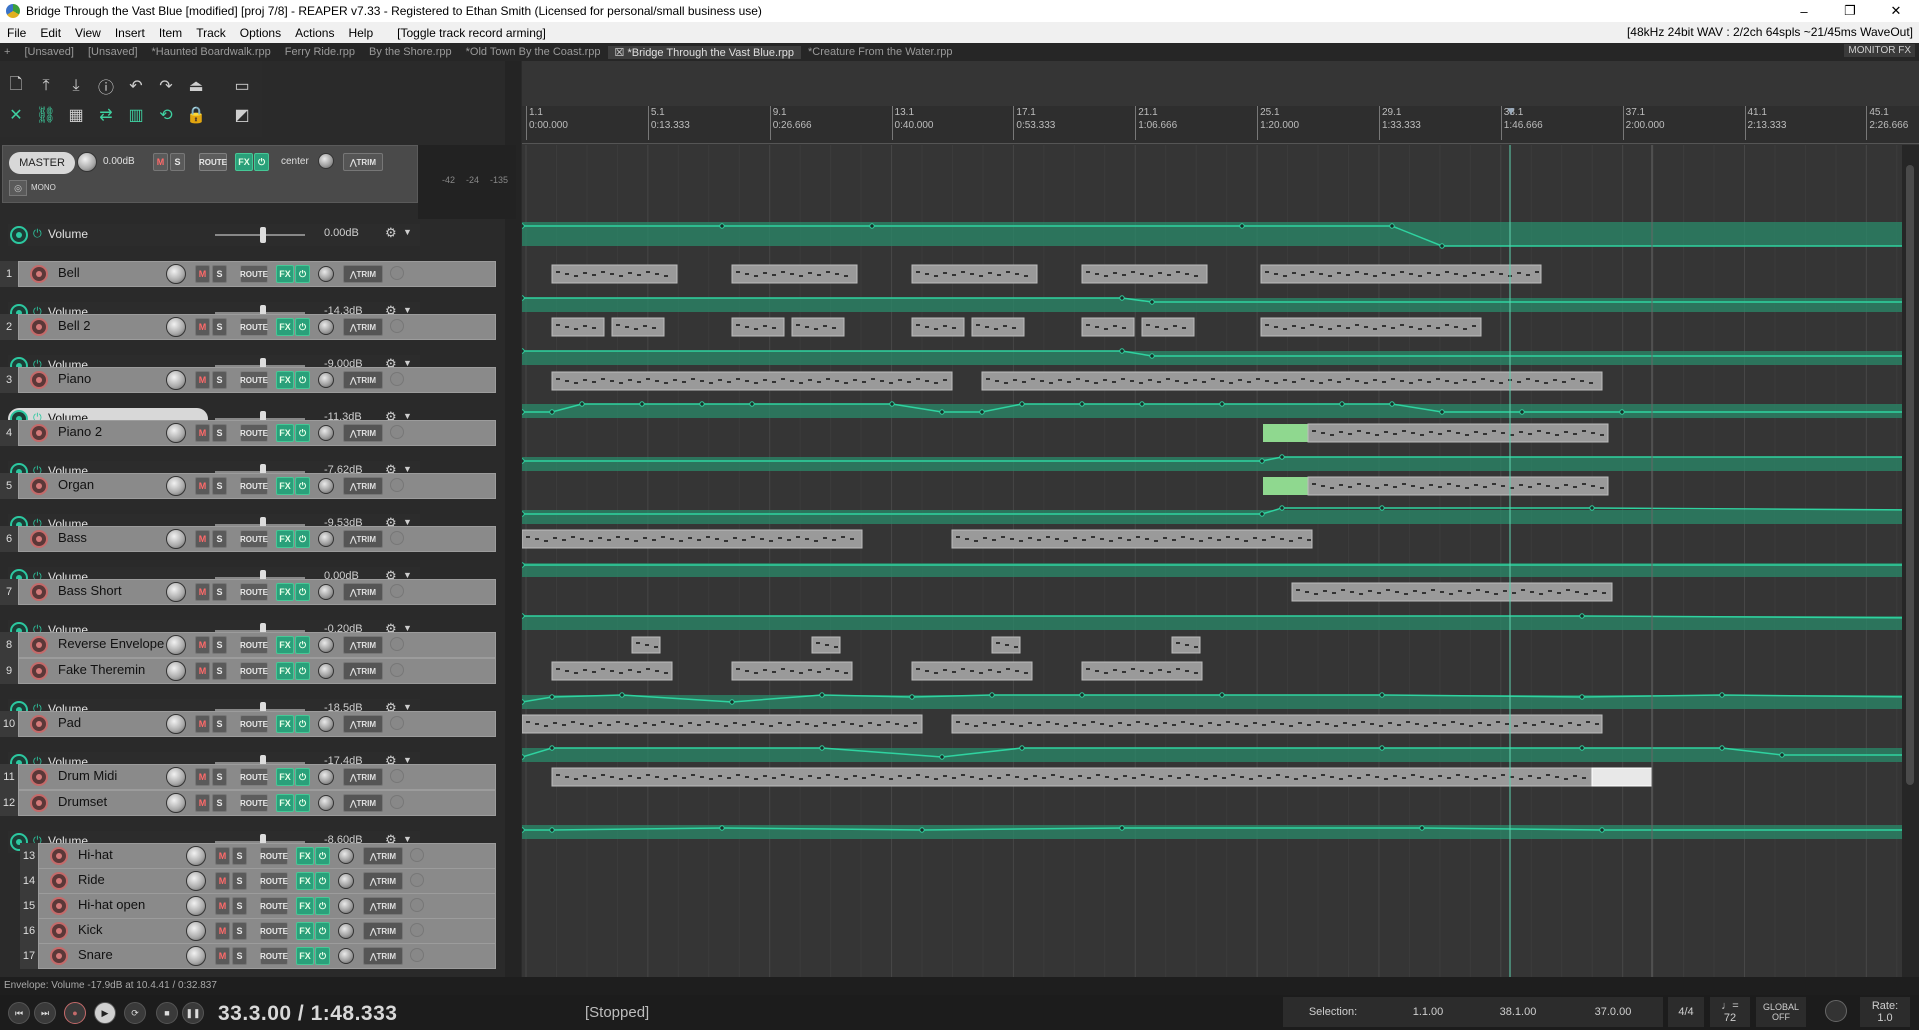  What do you see at coordinates (242, 115) in the screenshot?
I see `envelope-mode-icon: ◩` at bounding box center [242, 115].